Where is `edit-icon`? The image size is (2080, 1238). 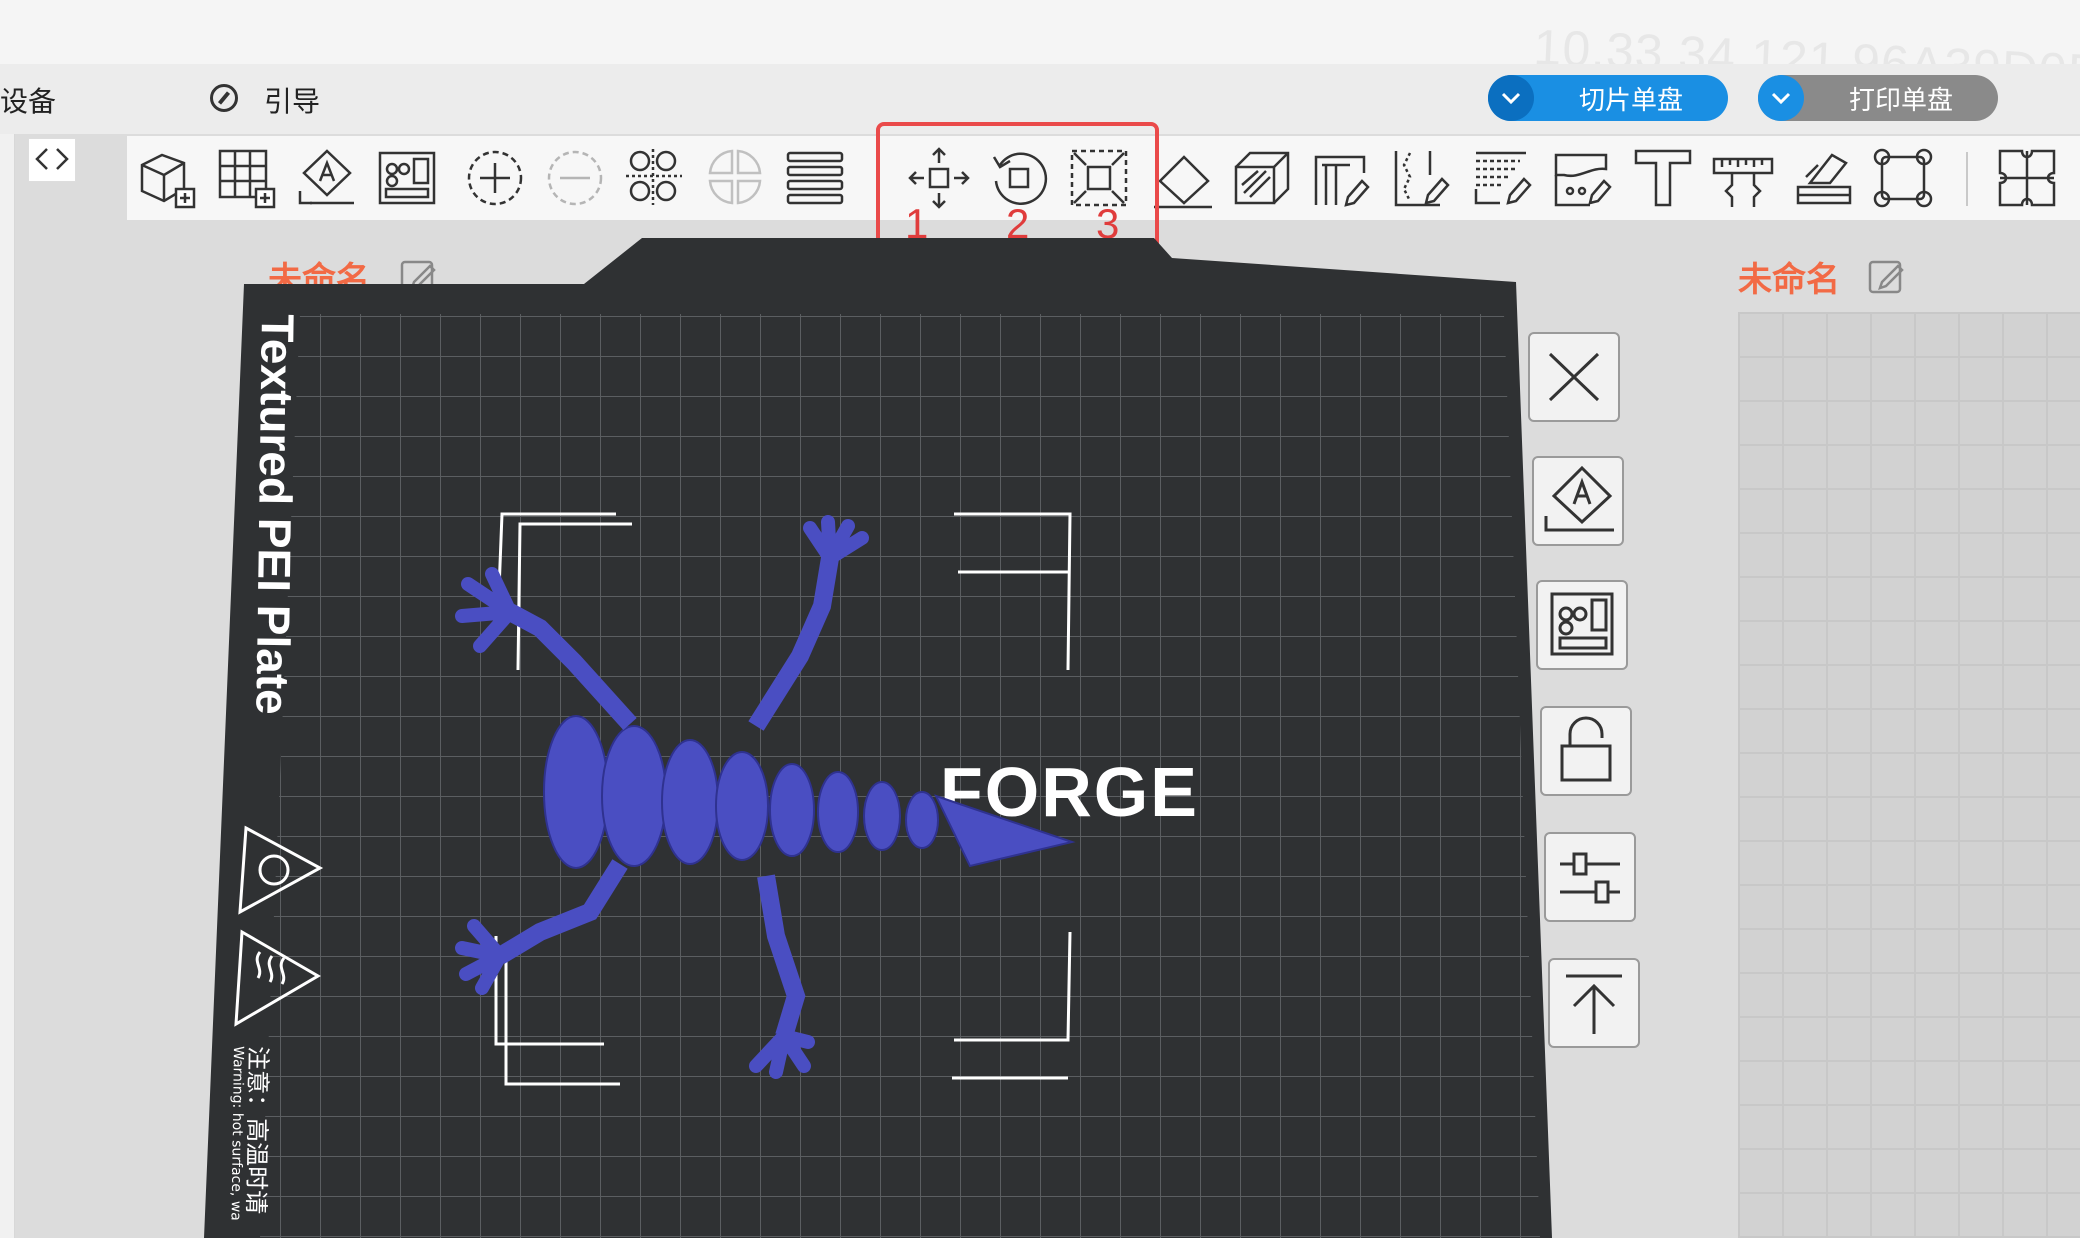
edit-icon is located at coordinates (1886, 276).